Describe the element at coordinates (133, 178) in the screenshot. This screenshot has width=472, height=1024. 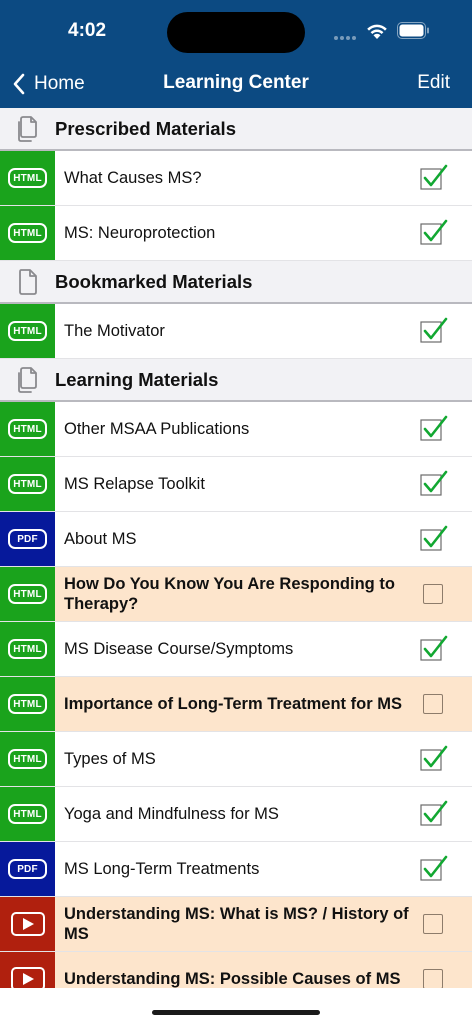
I see `item-title: What Causes MS?` at that location.